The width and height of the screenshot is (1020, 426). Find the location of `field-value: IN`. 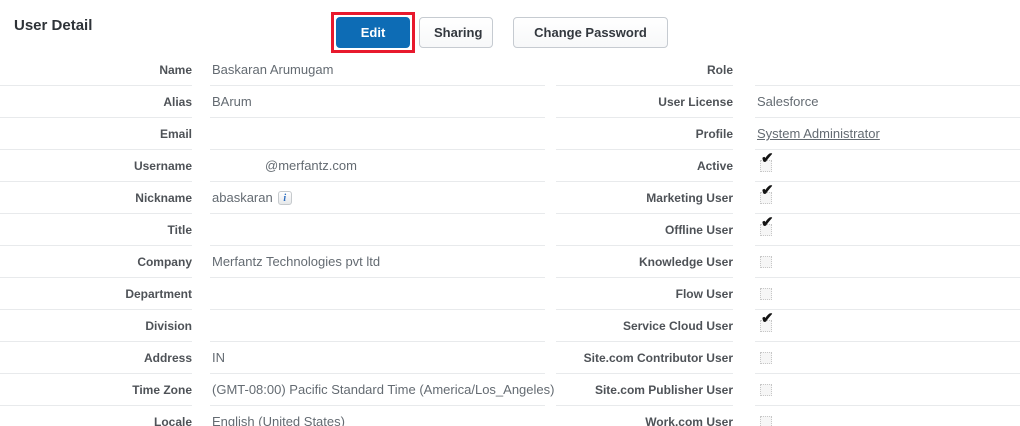

field-value: IN is located at coordinates (218, 357).